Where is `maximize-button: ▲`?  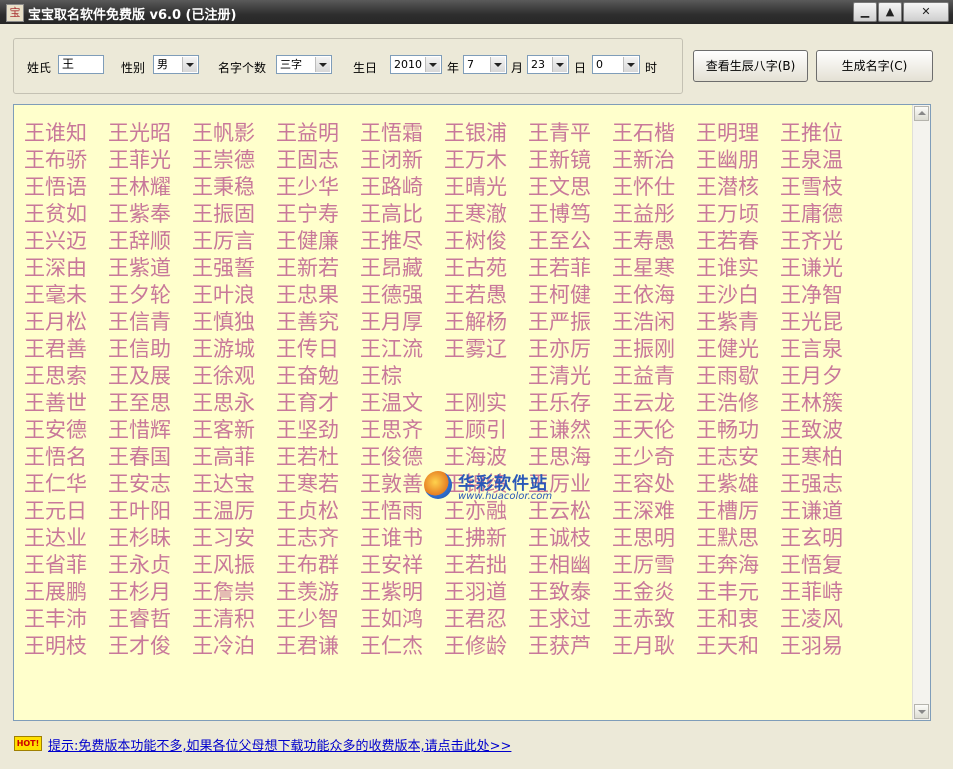 maximize-button: ▲ is located at coordinates (890, 12).